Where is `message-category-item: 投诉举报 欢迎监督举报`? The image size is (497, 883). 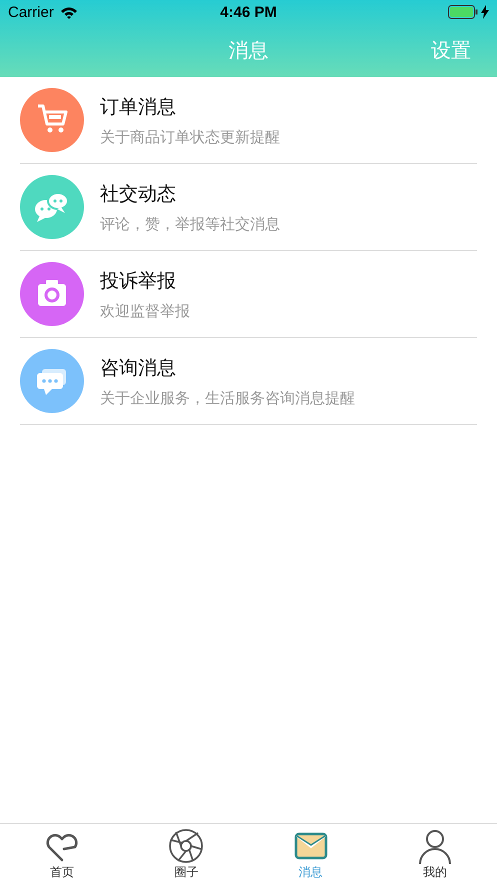
message-category-item: 投诉举报 欢迎监督举报 is located at coordinates (248, 294).